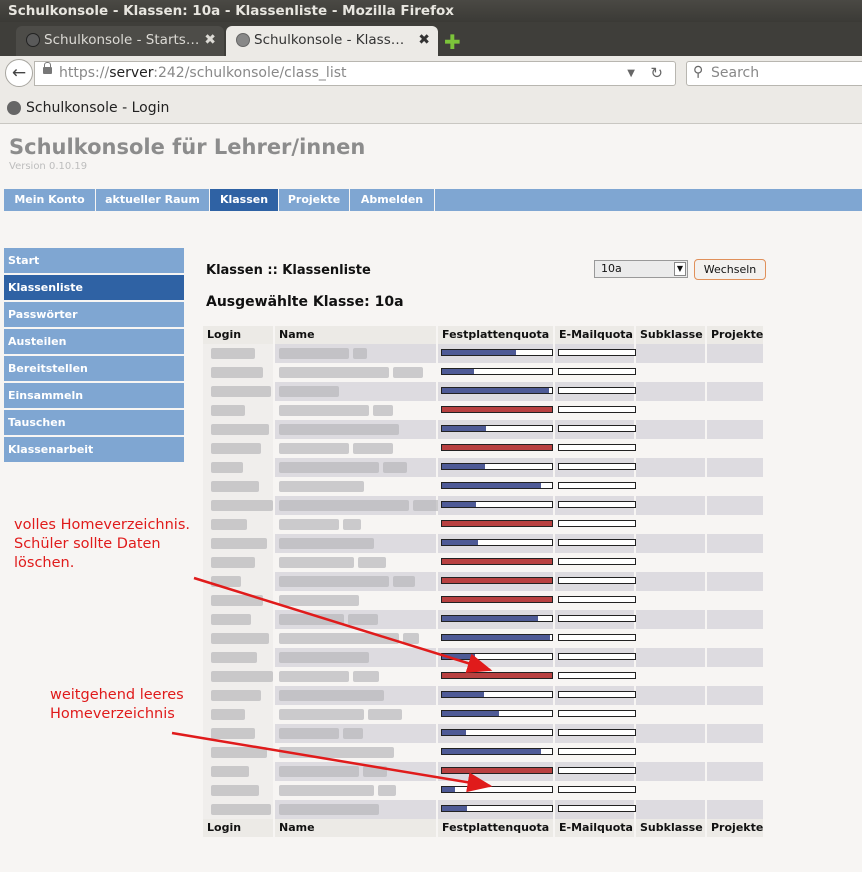  What do you see at coordinates (332, 762) in the screenshot?
I see `arrow-empty-home` at bounding box center [332, 762].